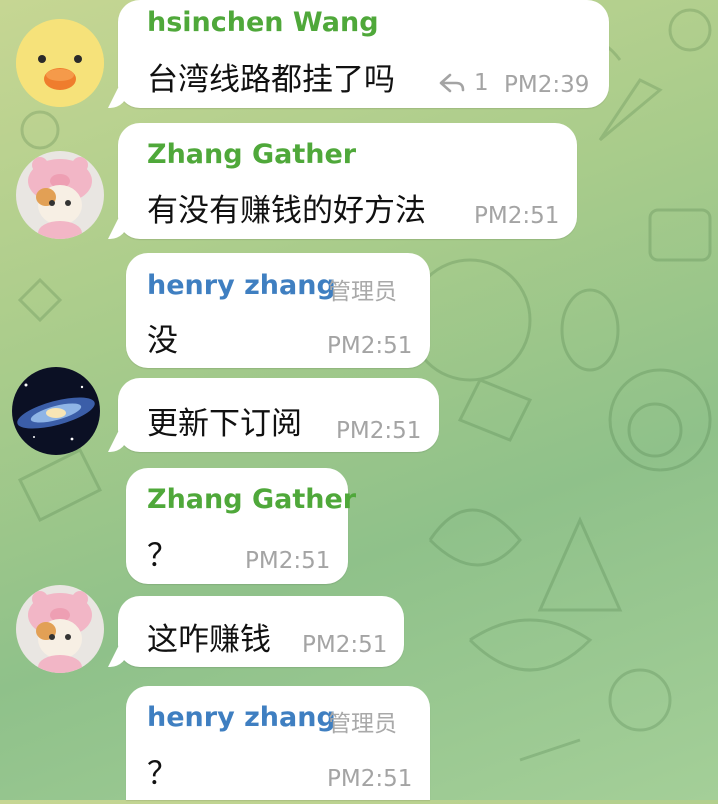  Describe the element at coordinates (271, 80) in the screenshot. I see `message-text: 台湾线路都挂了吗` at that location.